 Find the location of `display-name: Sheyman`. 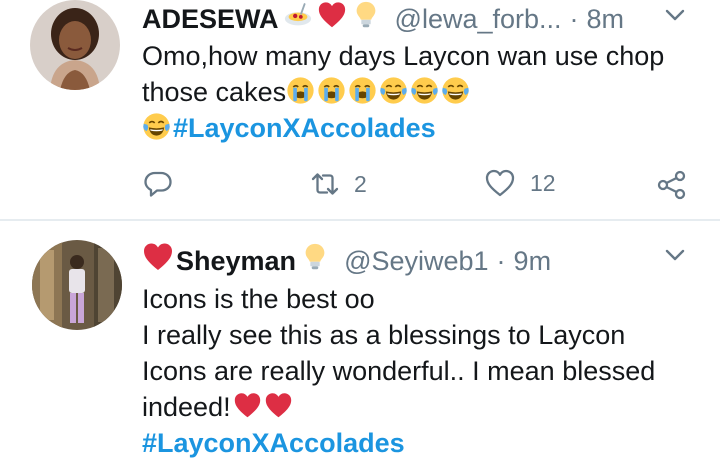

display-name: Sheyman is located at coordinates (236, 261).